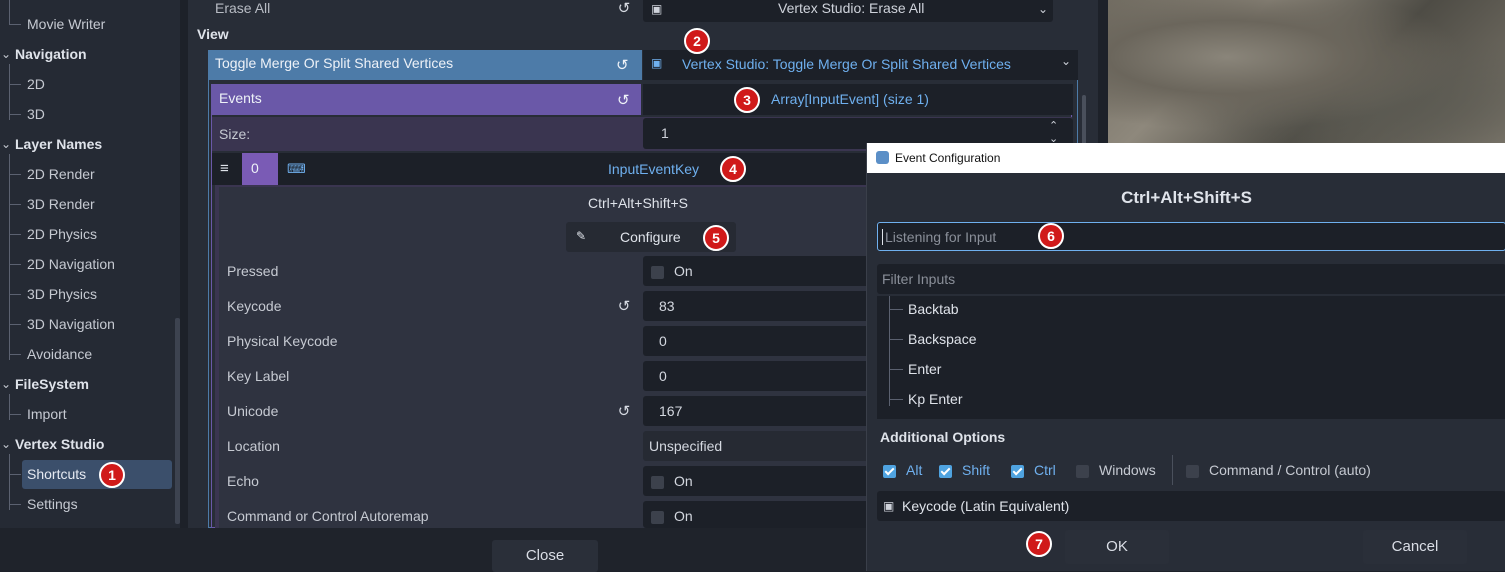  What do you see at coordinates (638, 203) in the screenshot?
I see `shortcut-text: Ctrl+Alt+Shift+S` at bounding box center [638, 203].